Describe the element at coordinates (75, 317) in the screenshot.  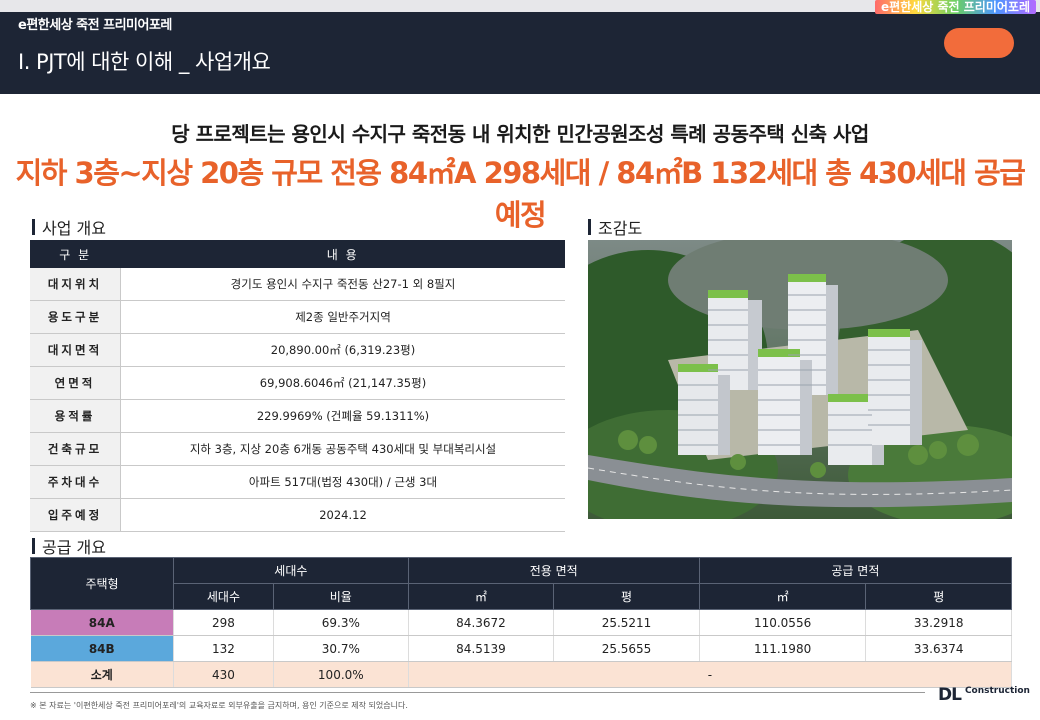
I see `row-label: 용도구분` at that location.